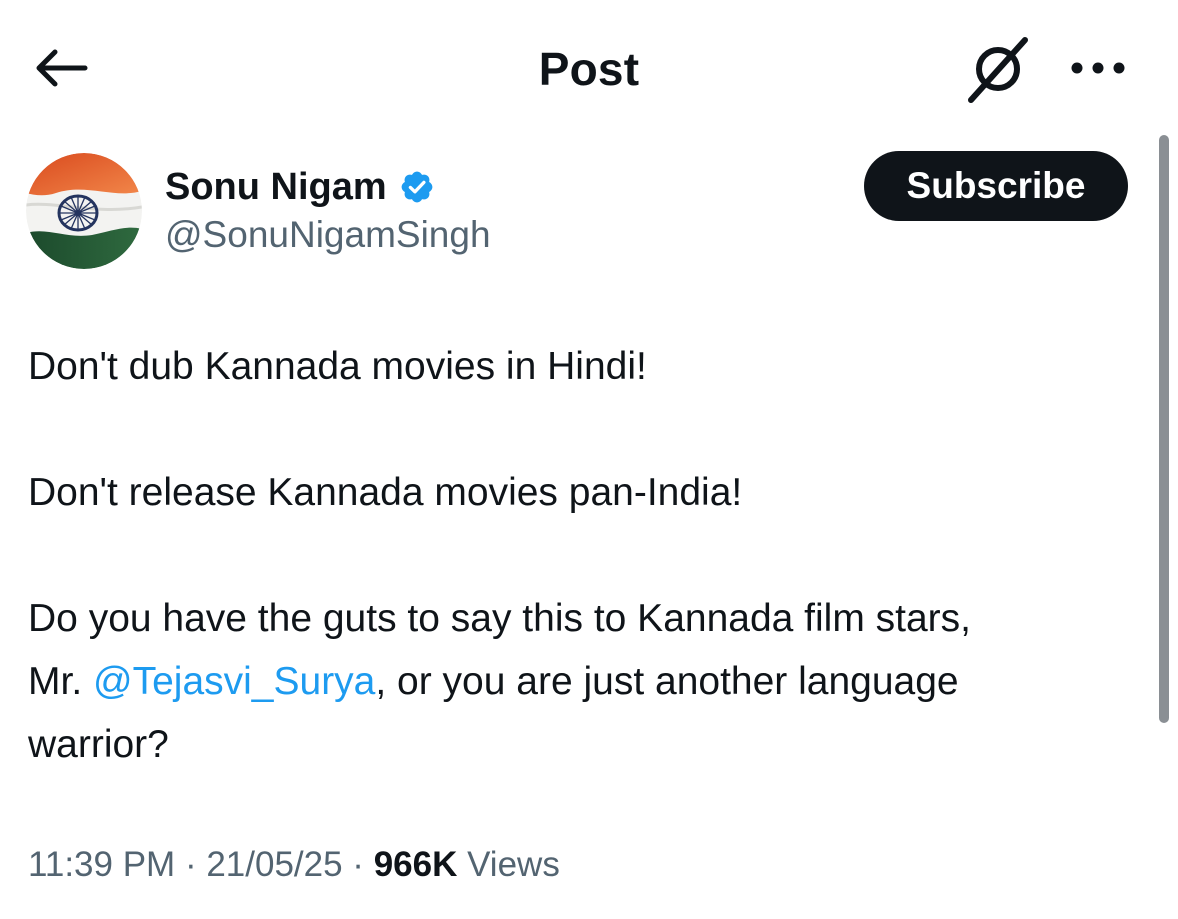 The width and height of the screenshot is (1178, 919). I want to click on grok-button, so click(998, 72).